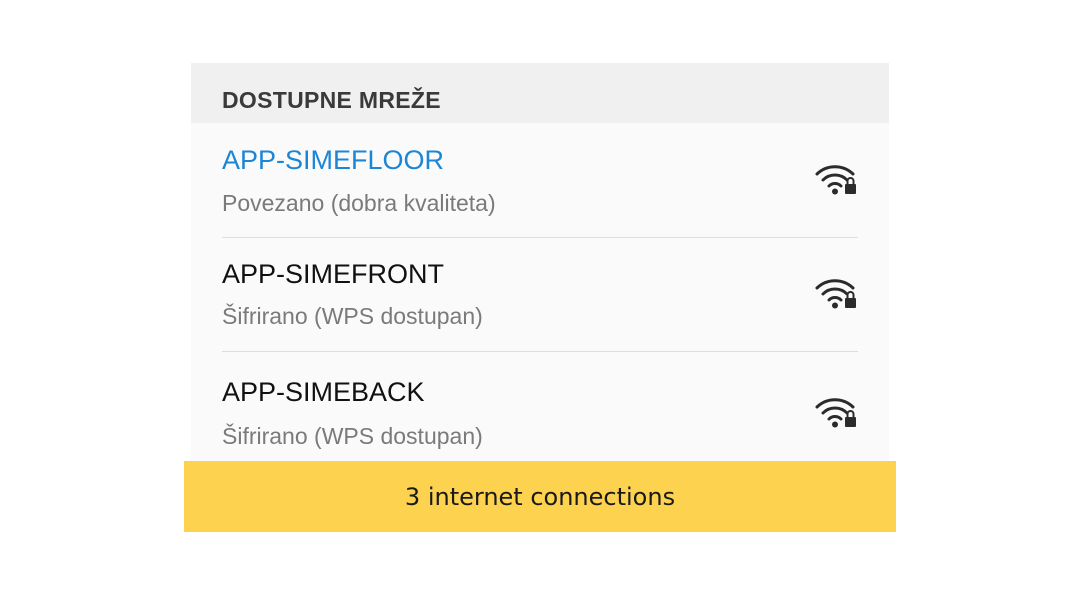 The height and width of the screenshot is (595, 1080). I want to click on network-item-simefront: APP-SIMEFRONT Šifrirano (WPS dostupan), so click(540, 294).